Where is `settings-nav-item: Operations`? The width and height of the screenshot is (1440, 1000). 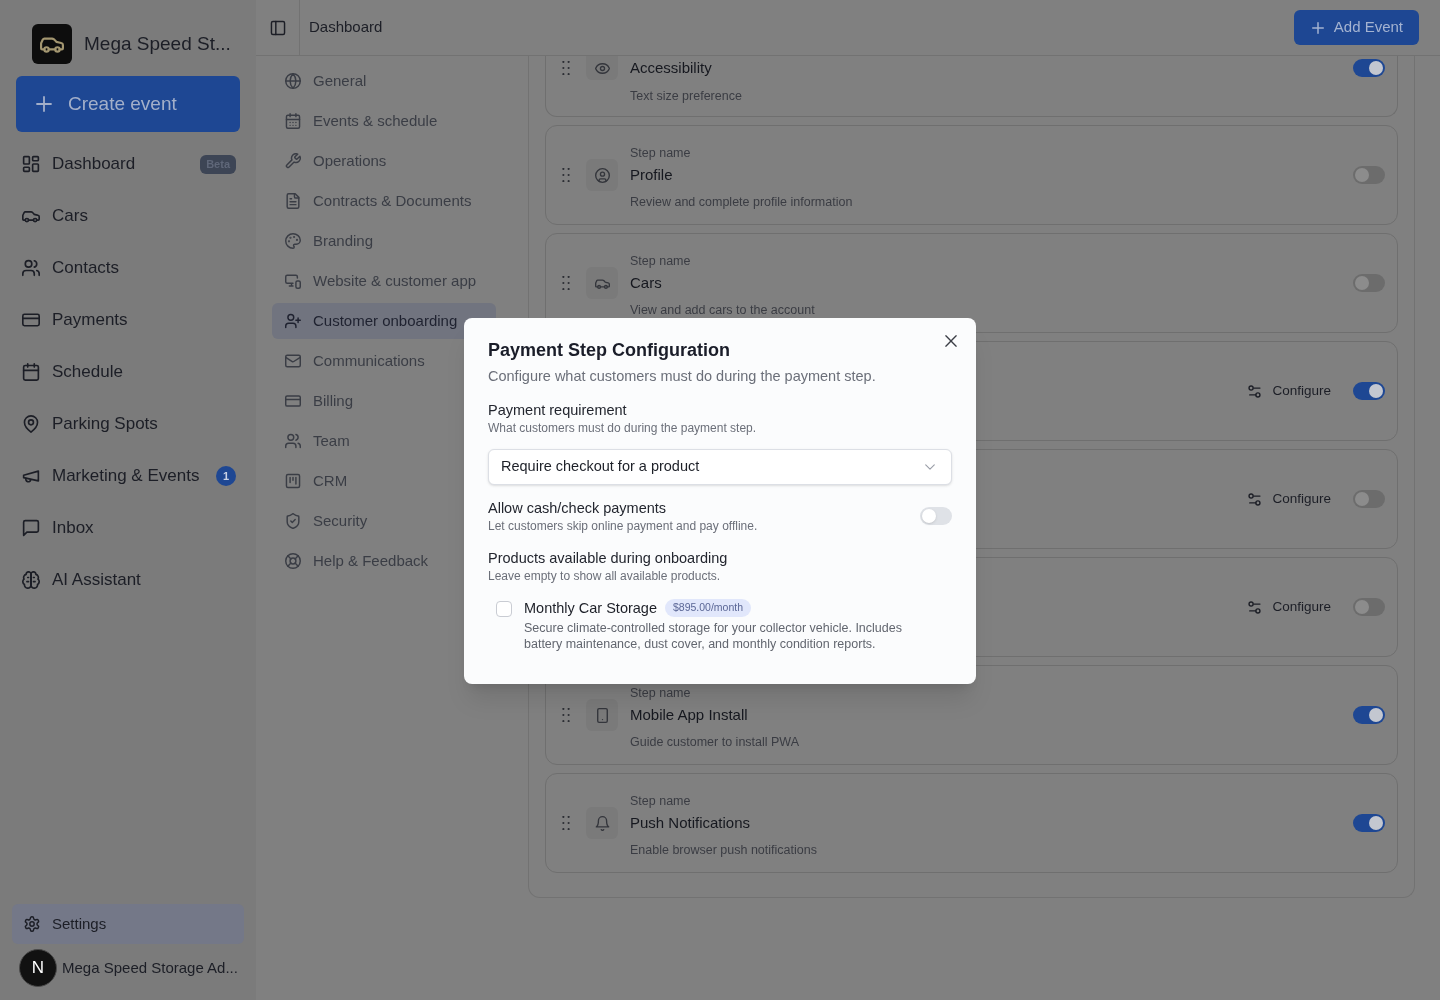
settings-nav-item: Operations is located at coordinates (384, 161).